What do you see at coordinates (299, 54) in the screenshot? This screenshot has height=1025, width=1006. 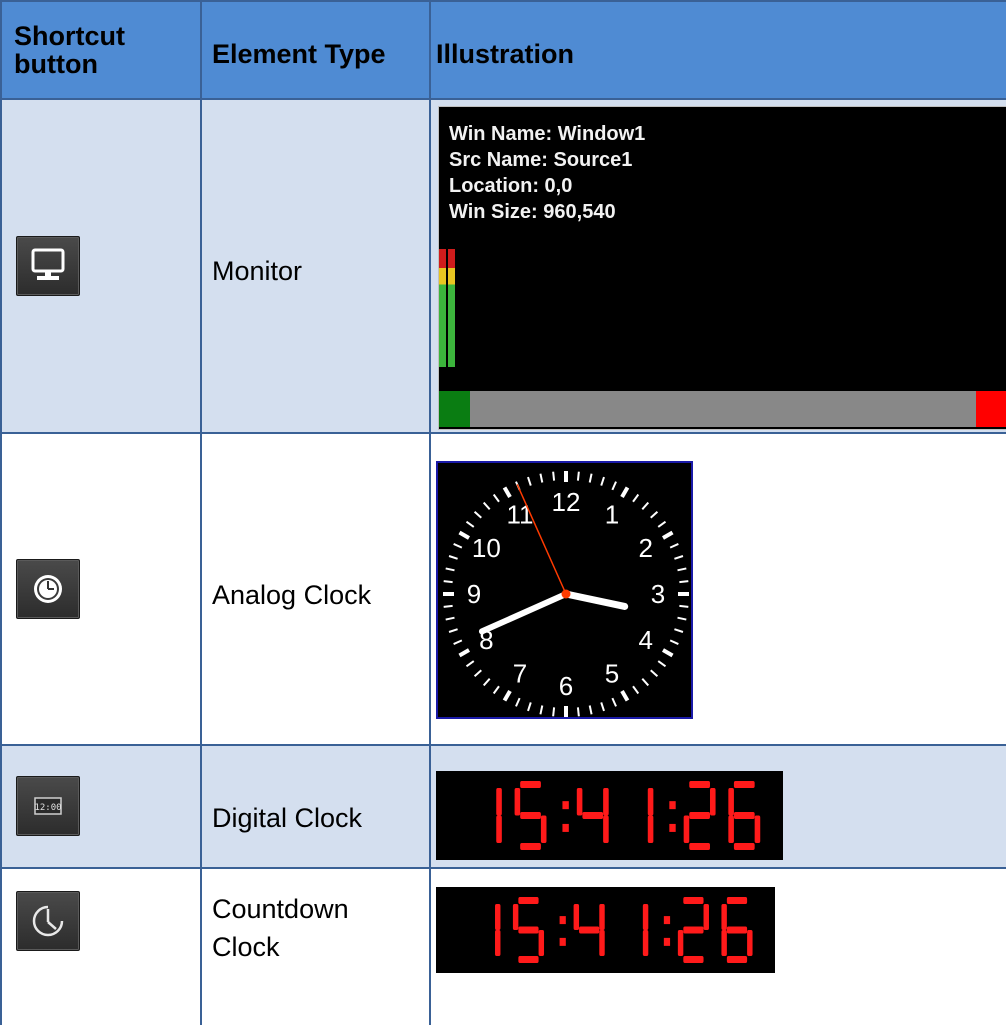 I see `header-element-type: Element Type` at bounding box center [299, 54].